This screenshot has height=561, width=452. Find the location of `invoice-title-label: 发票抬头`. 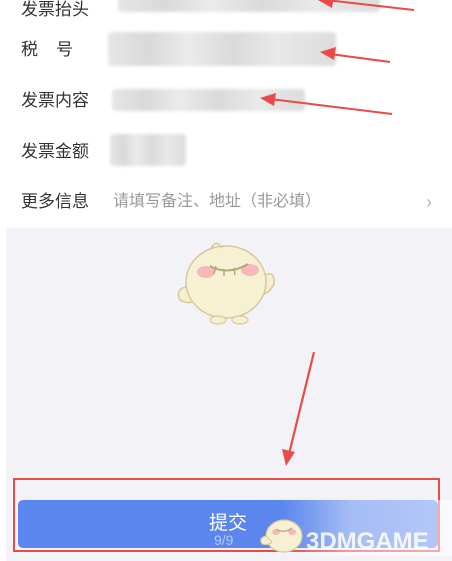

invoice-title-label: 发票抬头 is located at coordinates (55, 9).